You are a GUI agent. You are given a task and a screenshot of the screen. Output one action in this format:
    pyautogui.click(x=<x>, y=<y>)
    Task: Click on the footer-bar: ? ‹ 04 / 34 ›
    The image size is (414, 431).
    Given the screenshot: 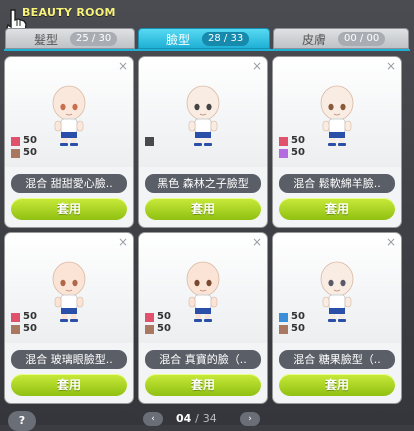 What is the action you would take?
    pyautogui.click(x=207, y=418)
    